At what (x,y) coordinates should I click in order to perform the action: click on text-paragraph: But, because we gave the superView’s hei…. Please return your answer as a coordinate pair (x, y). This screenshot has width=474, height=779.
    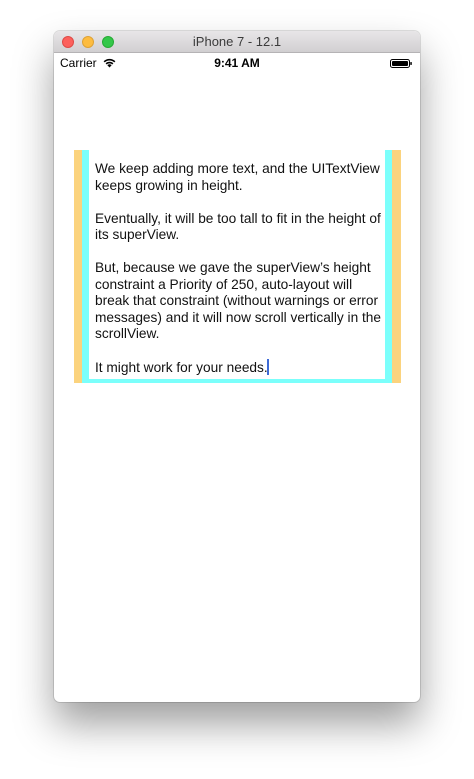
    Looking at the image, I should click on (238, 300).